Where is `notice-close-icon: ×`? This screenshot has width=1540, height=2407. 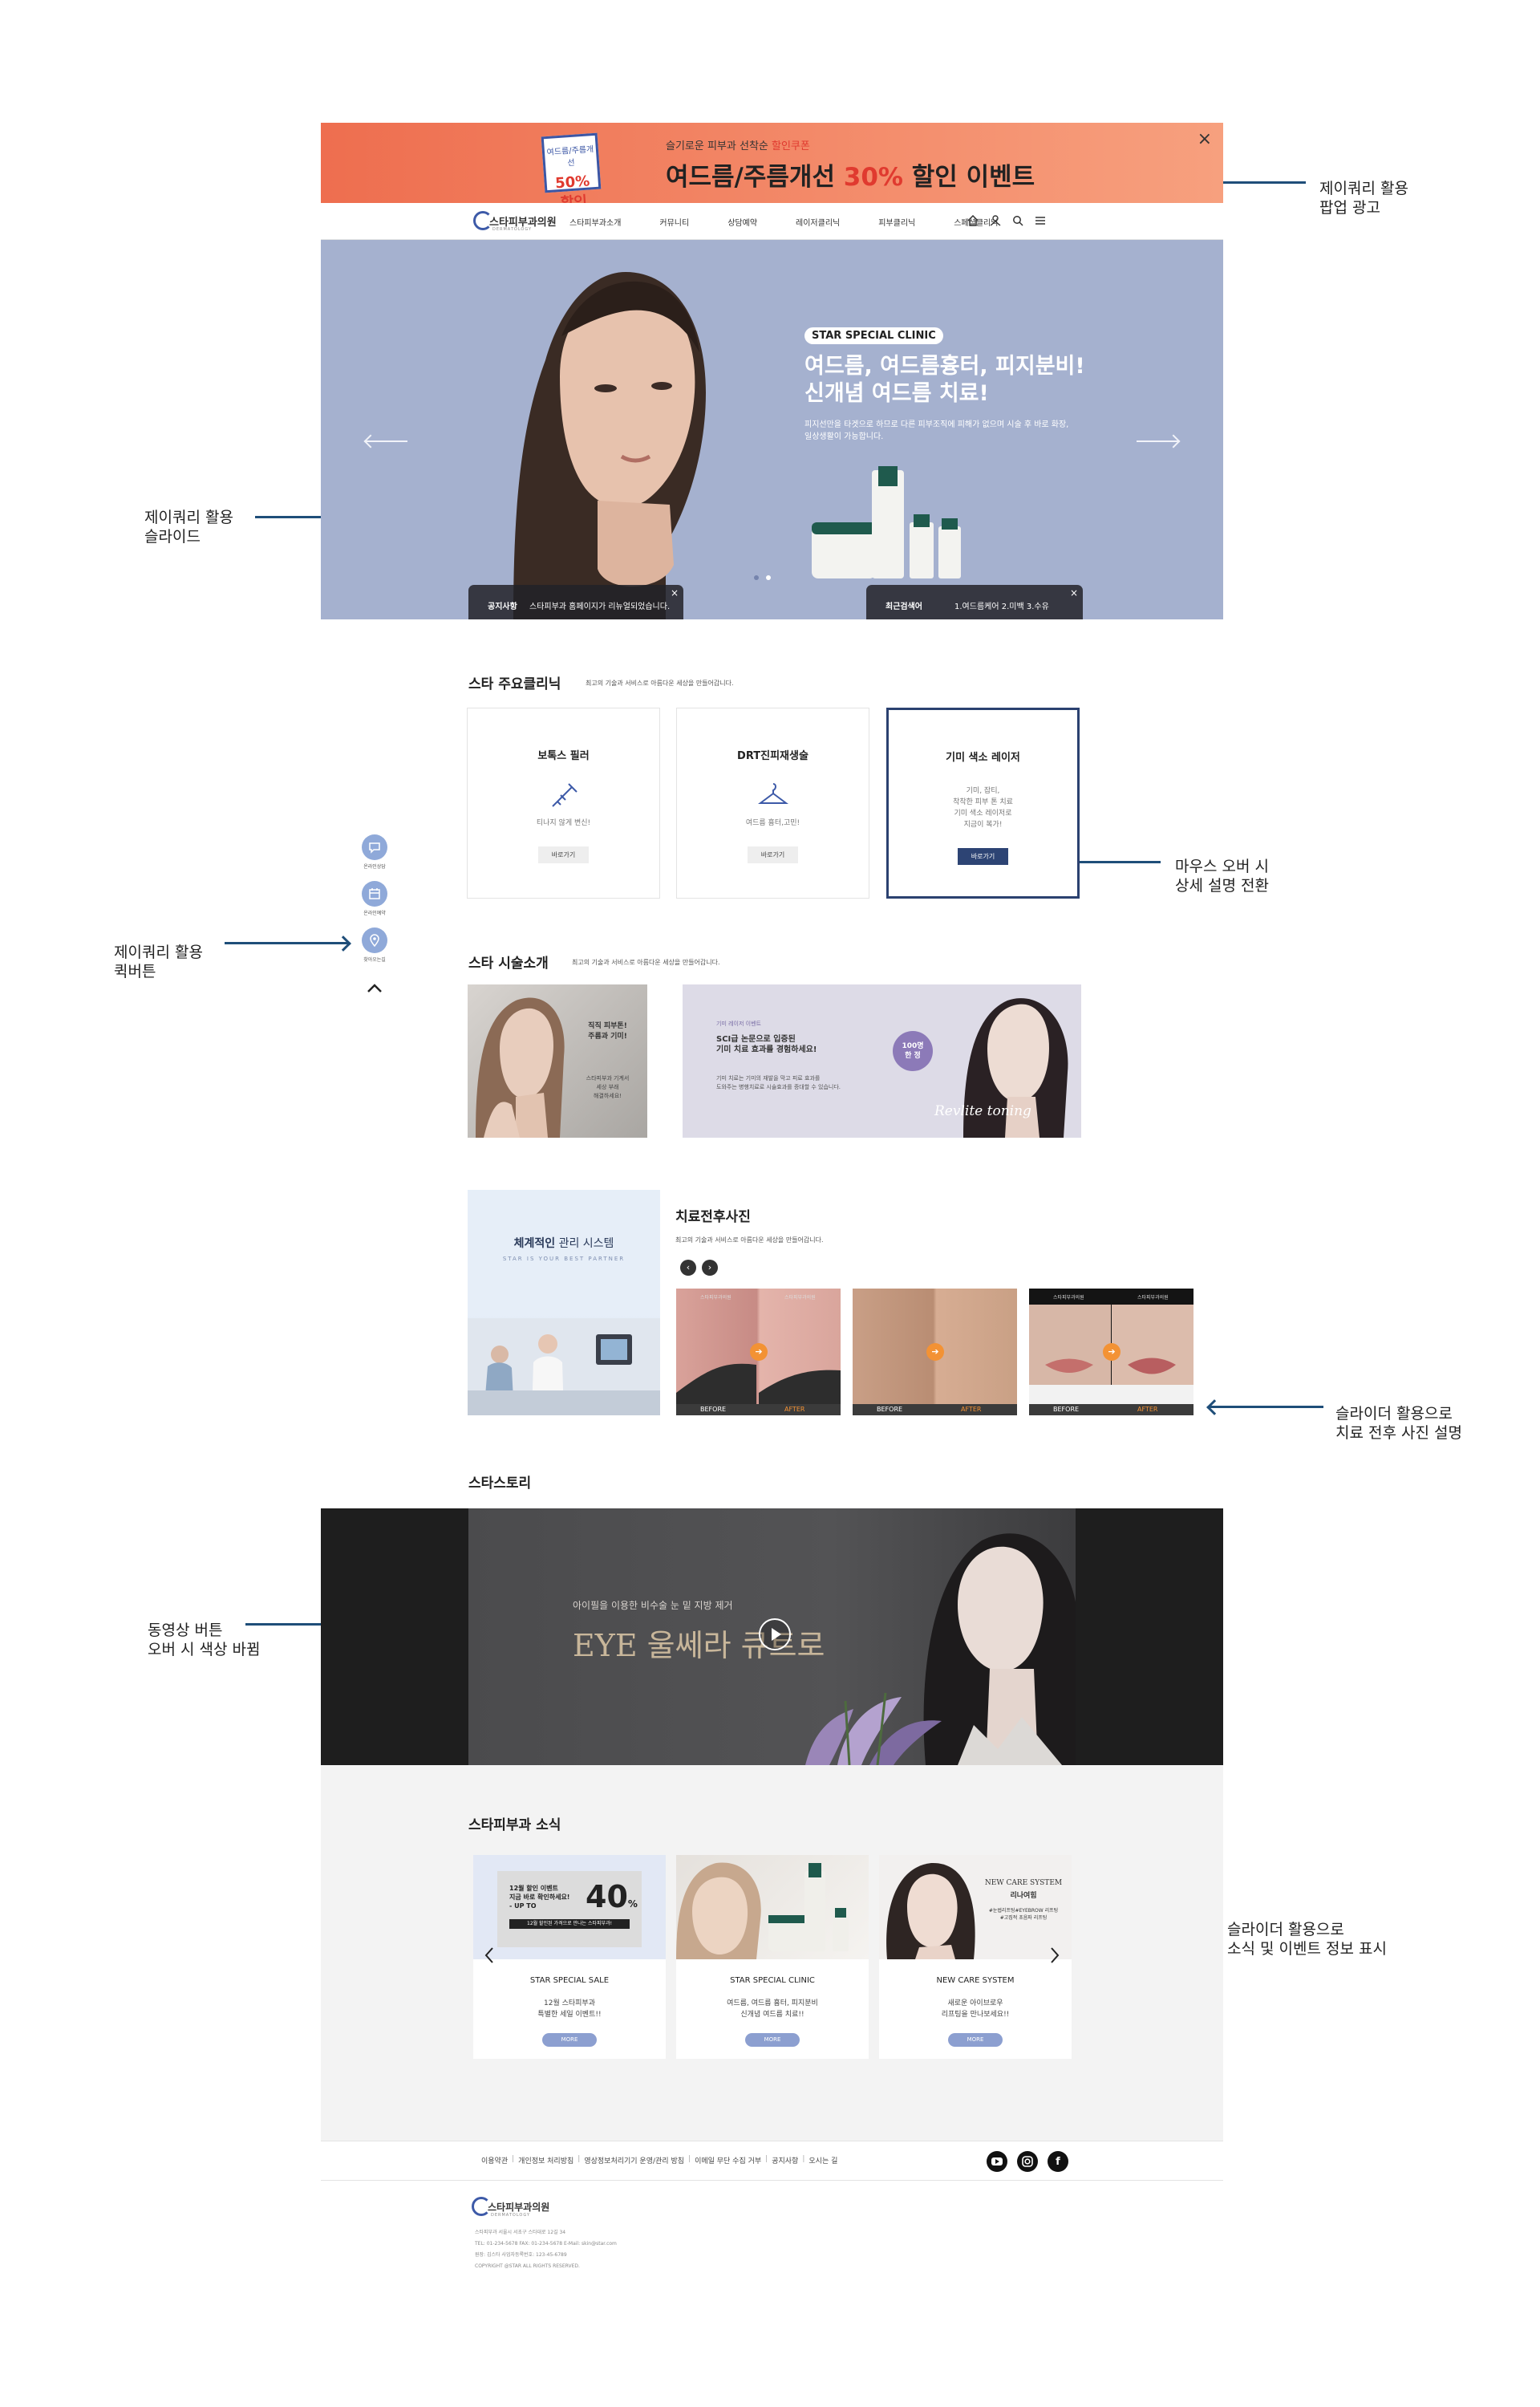
notice-close-icon: × is located at coordinates (675, 593).